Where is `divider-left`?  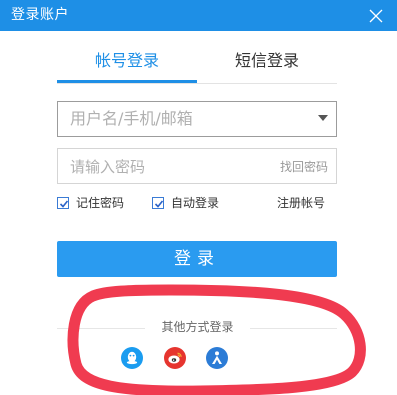 divider-left is located at coordinates (101, 328).